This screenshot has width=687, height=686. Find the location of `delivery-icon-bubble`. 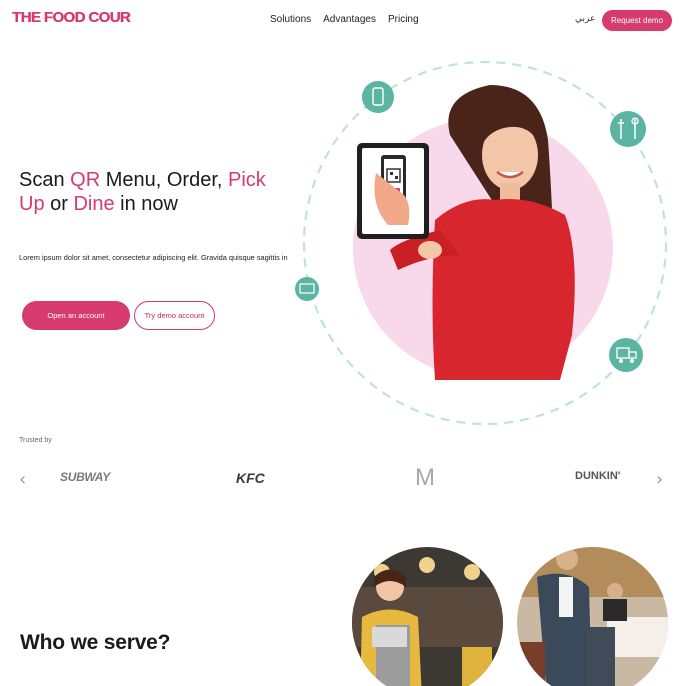

delivery-icon-bubble is located at coordinates (626, 355).